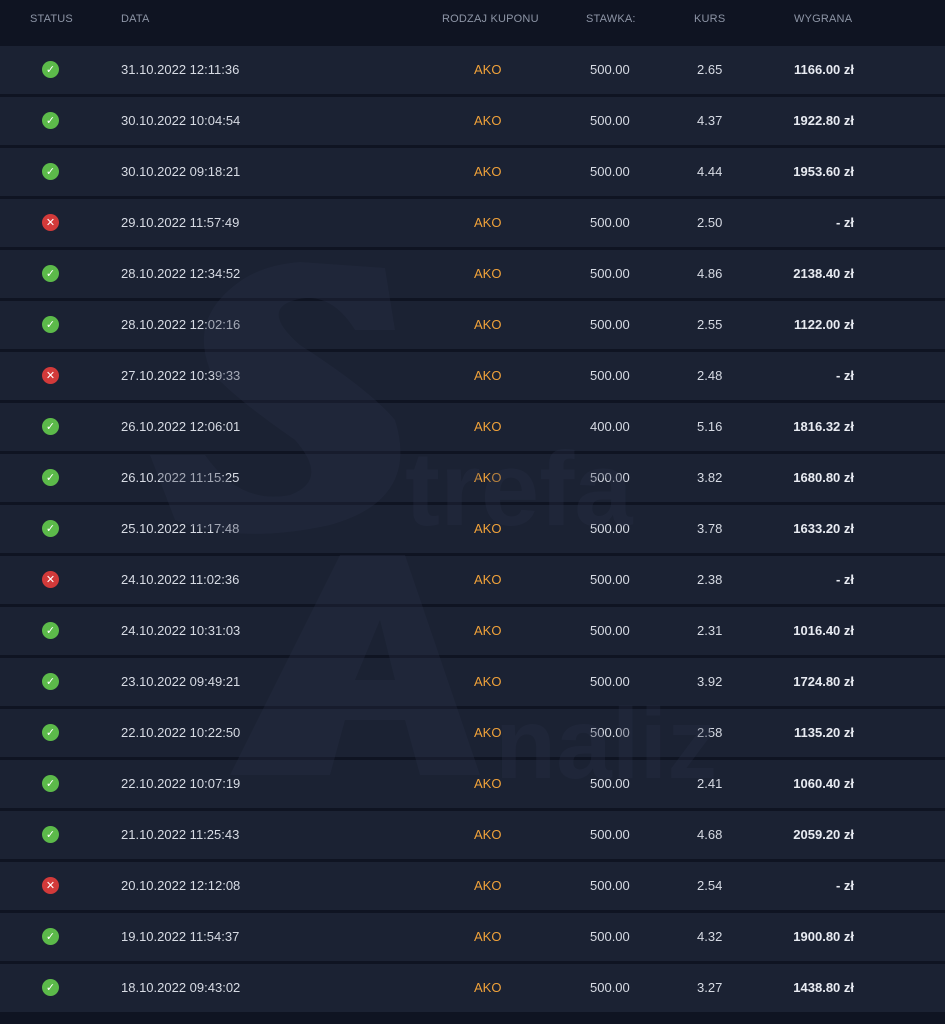 The width and height of the screenshot is (945, 1024). I want to click on odds-cell: 4.68, so click(710, 834).